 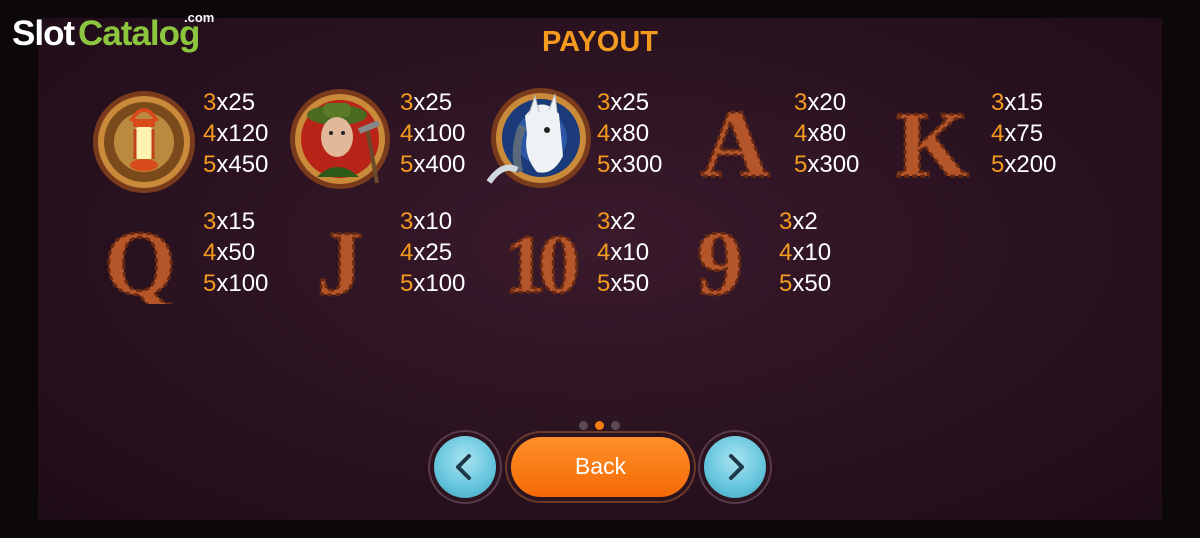 I want to click on payout-line-3: 3x20, so click(x=820, y=102).